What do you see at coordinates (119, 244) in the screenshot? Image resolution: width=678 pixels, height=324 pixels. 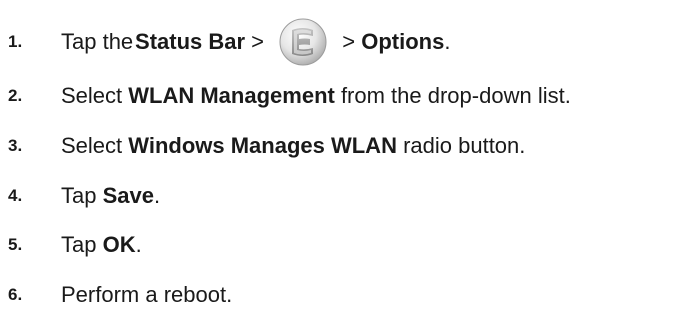 I see `ok-label: OK` at bounding box center [119, 244].